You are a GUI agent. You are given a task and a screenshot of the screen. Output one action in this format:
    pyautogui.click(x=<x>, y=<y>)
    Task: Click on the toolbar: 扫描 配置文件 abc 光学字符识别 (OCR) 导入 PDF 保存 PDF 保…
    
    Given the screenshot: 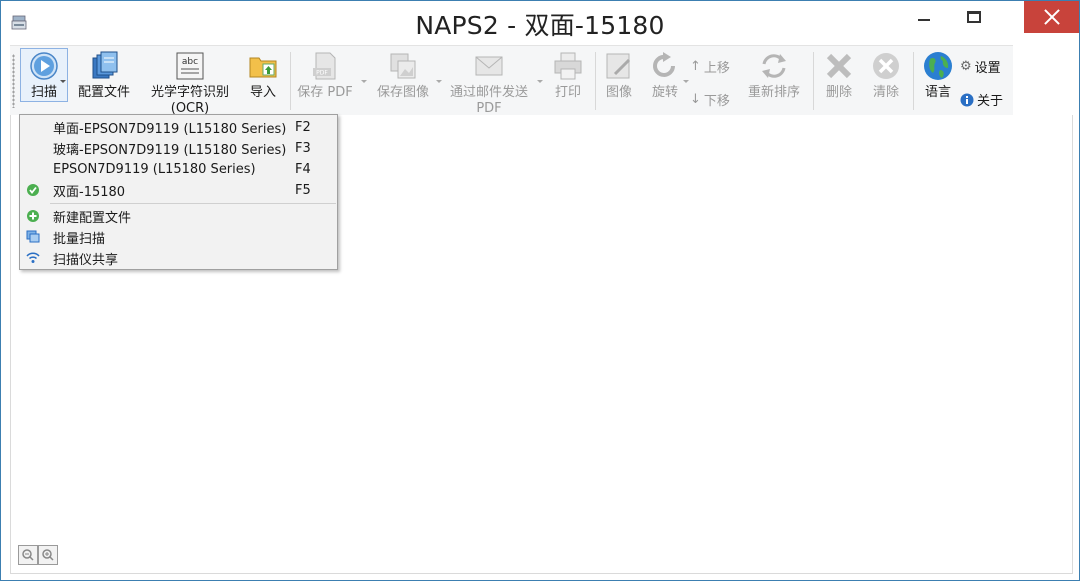 What is the action you would take?
    pyautogui.click(x=511, y=80)
    